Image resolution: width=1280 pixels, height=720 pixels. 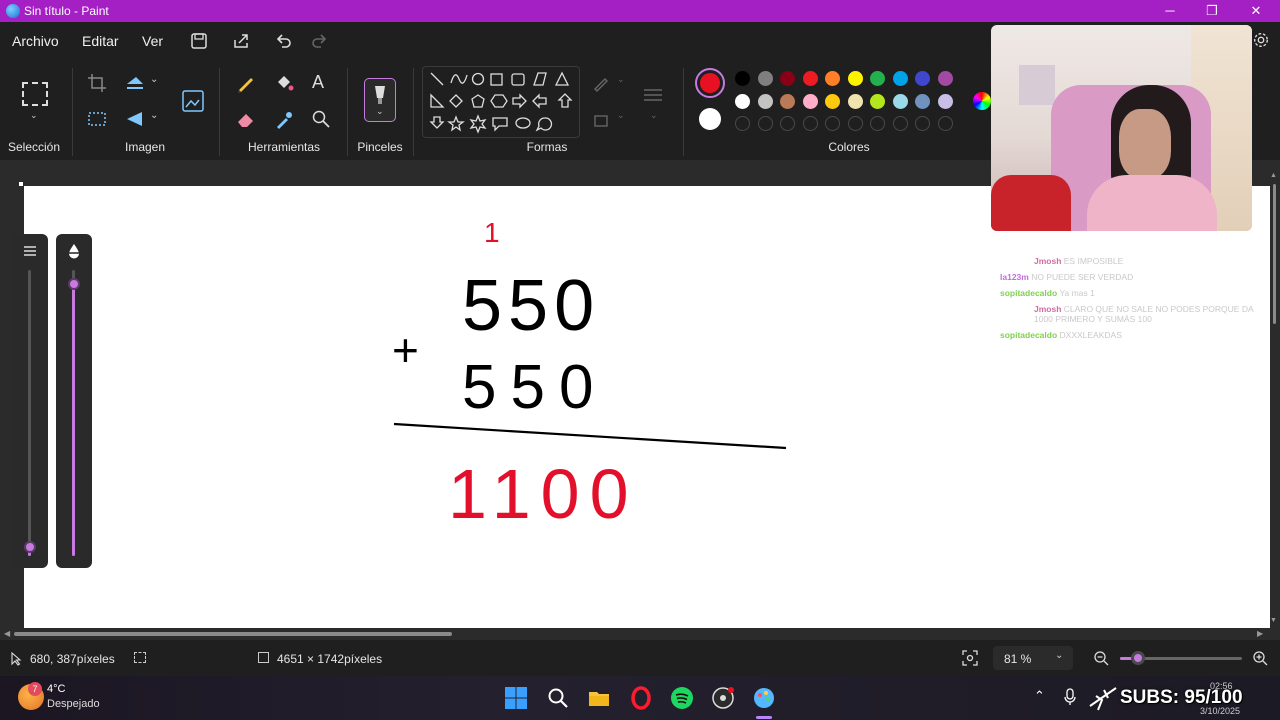 I want to click on secondary-color-button, so click(x=710, y=119).